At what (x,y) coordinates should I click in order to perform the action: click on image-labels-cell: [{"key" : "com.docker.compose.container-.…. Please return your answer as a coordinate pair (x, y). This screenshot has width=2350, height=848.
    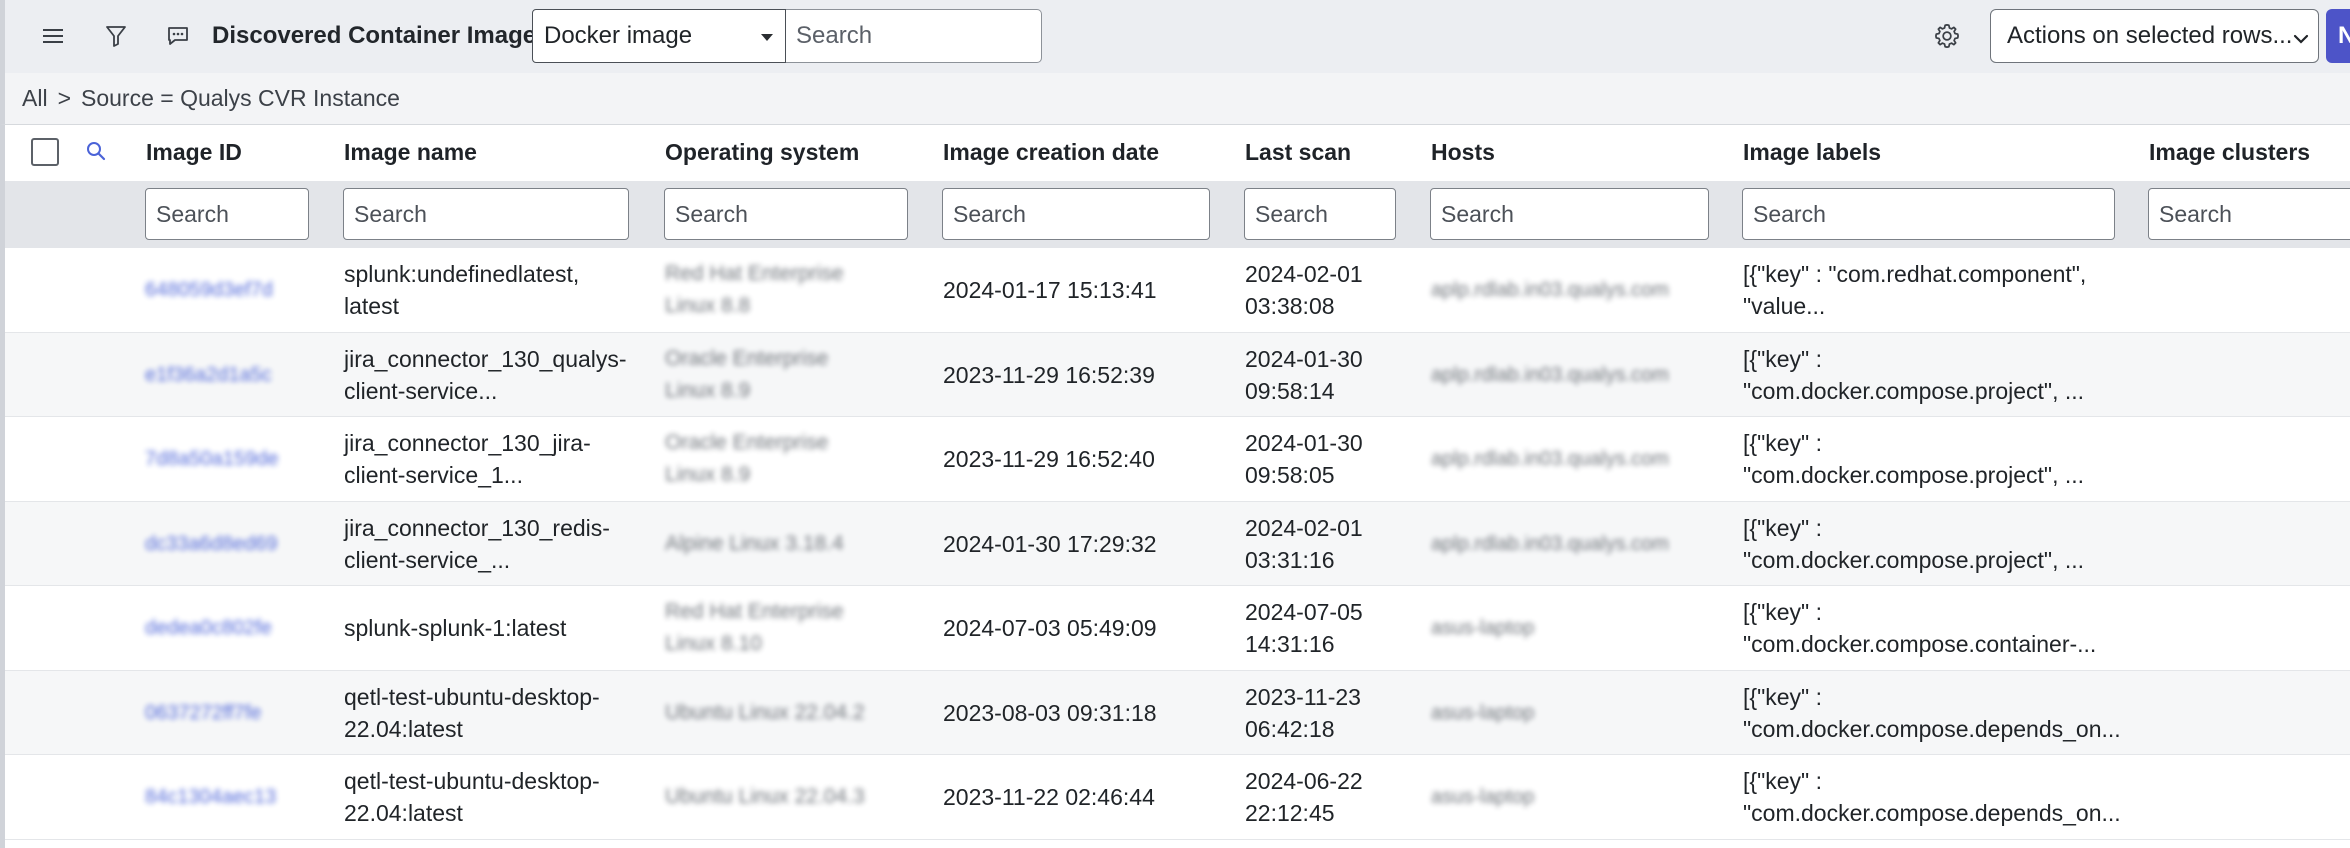
    Looking at the image, I should click on (1919, 628).